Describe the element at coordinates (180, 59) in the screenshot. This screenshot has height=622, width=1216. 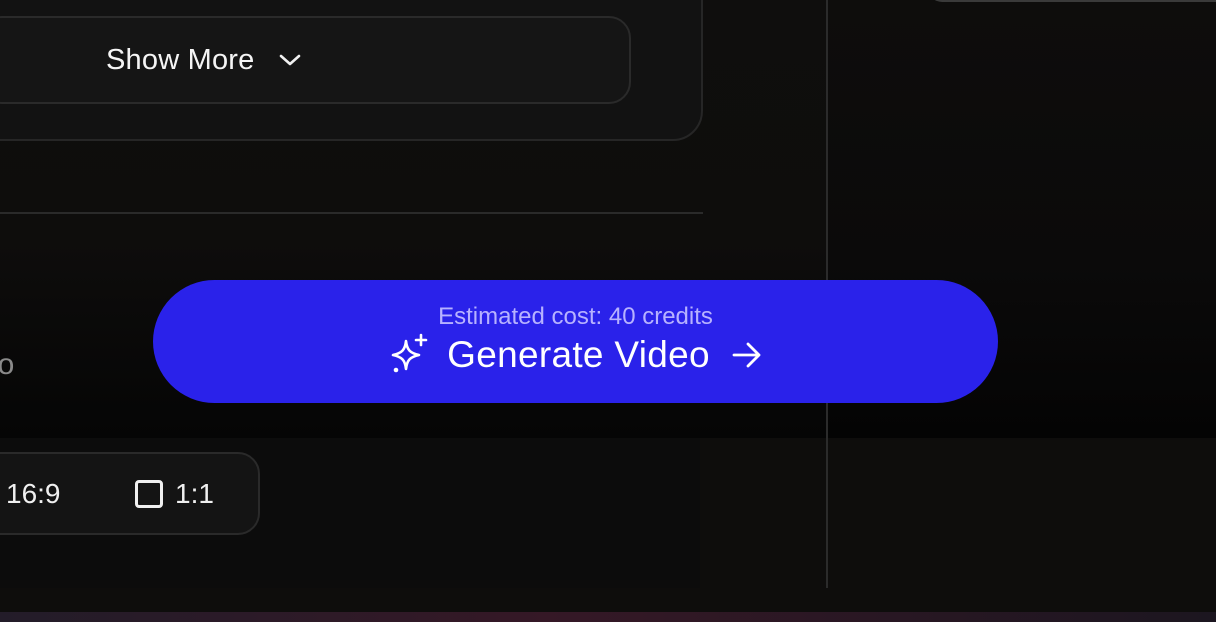
I see `show-more-label: Show More` at that location.